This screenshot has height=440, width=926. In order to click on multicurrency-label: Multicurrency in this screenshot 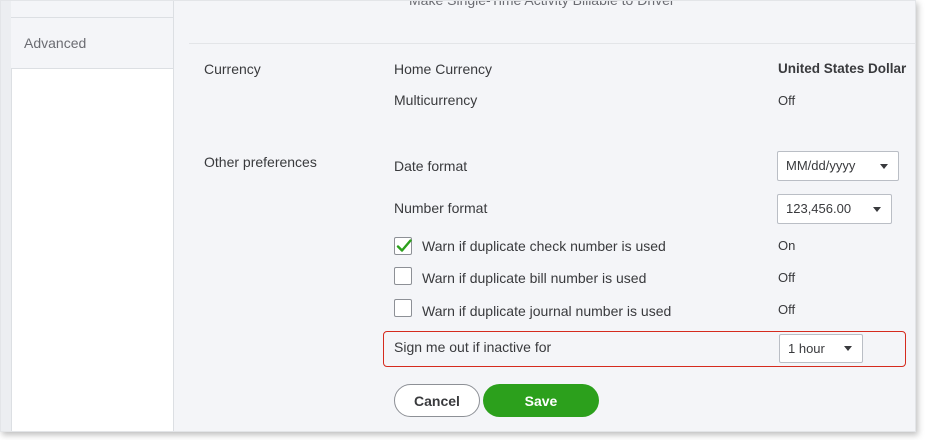, I will do `click(436, 100)`.